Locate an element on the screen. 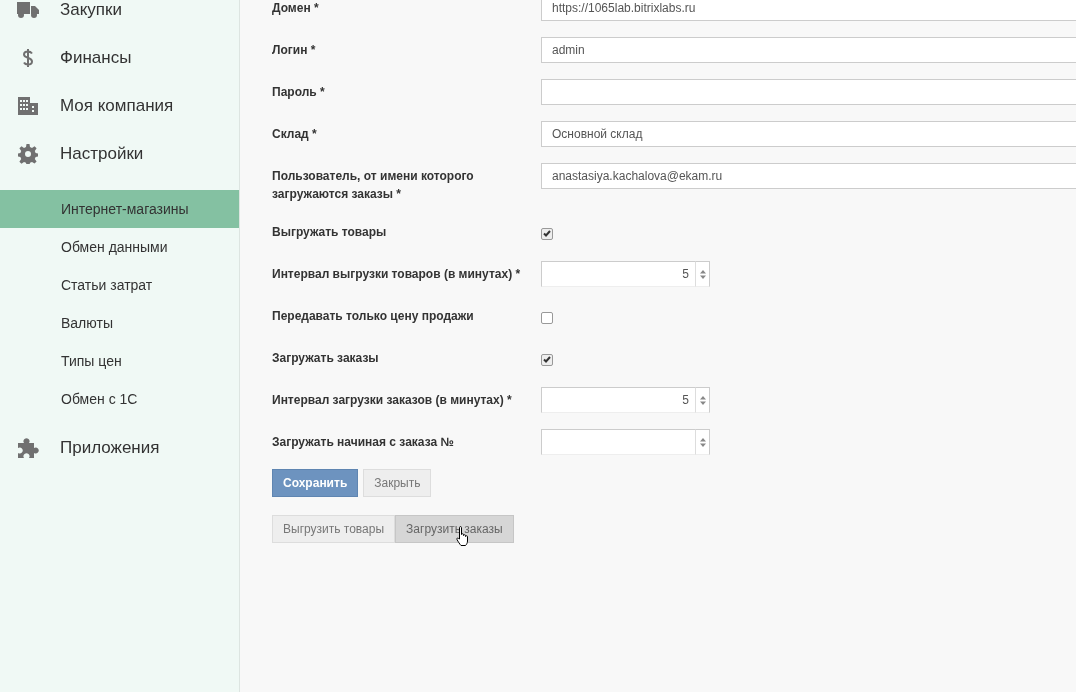 The image size is (1076, 692). action-button: Загрузить заказы is located at coordinates (454, 529).